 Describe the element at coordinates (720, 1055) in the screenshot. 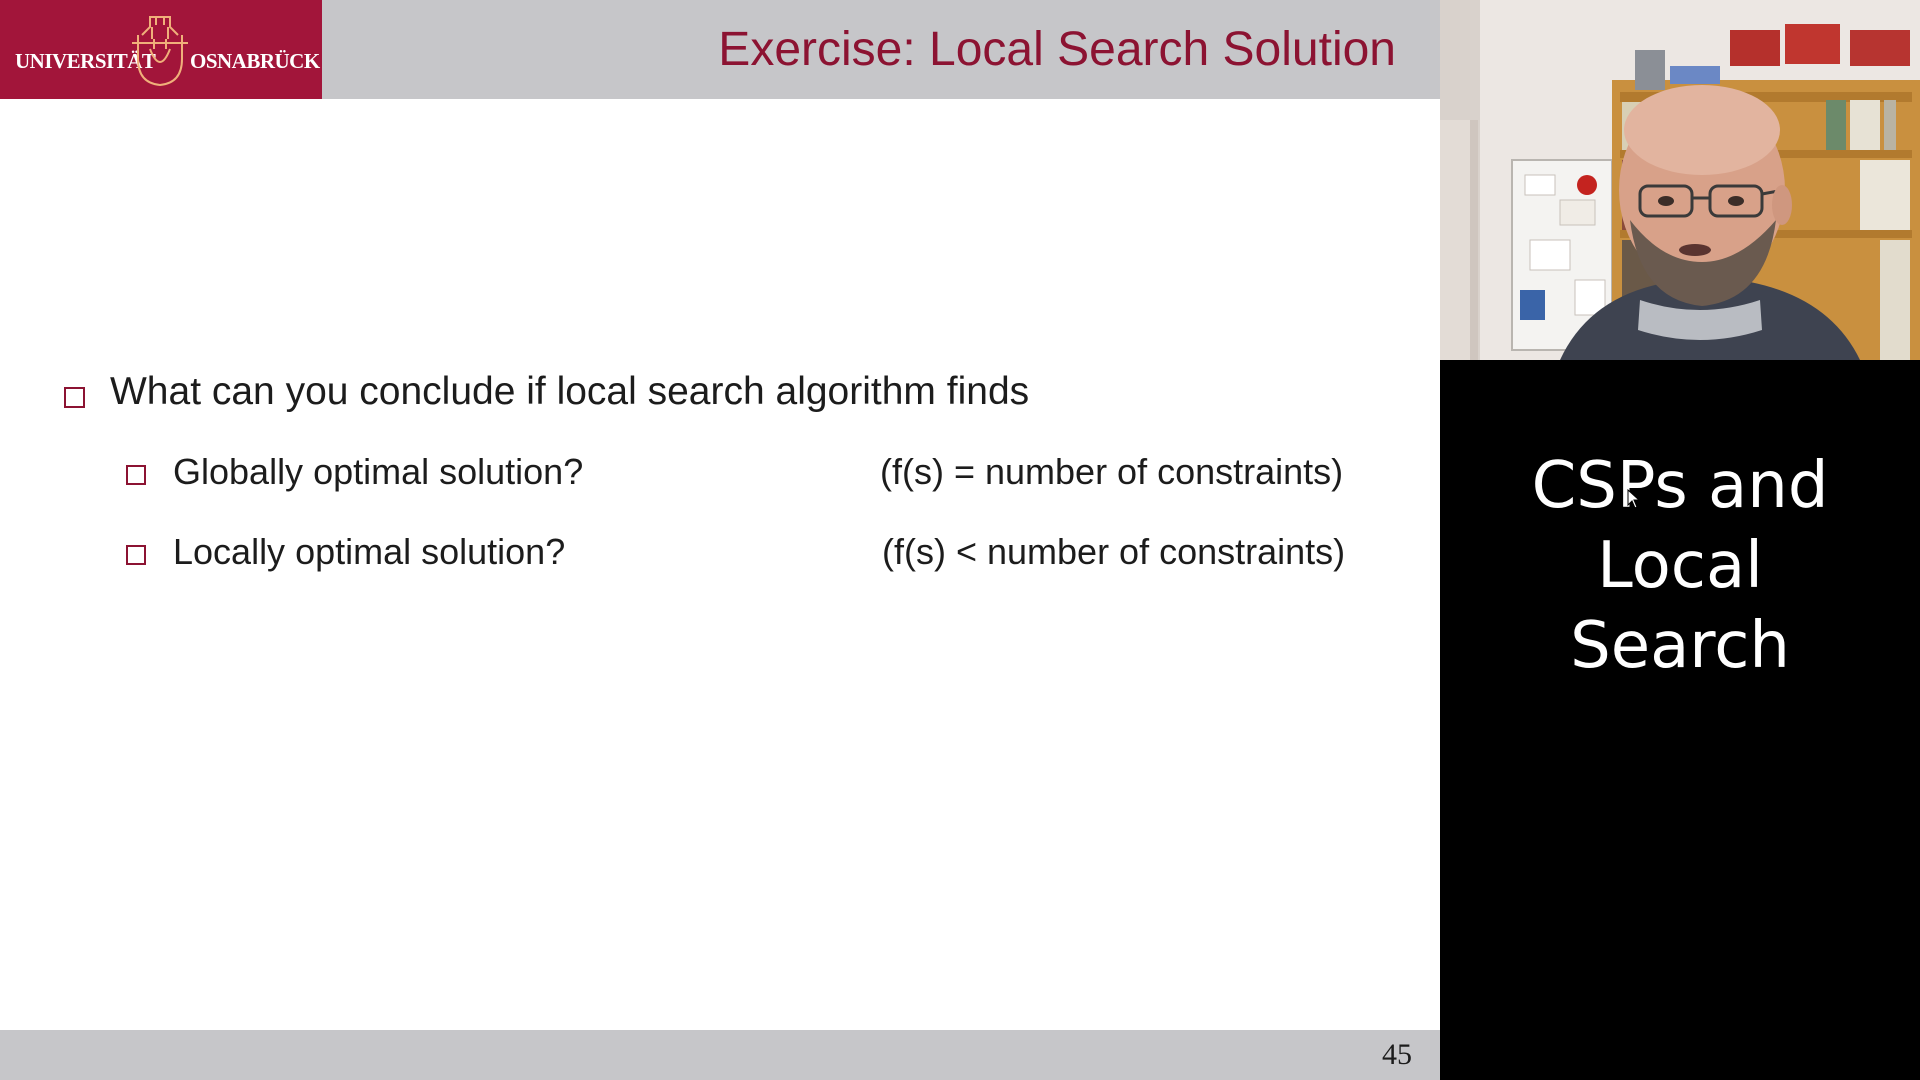

I see `slide-footer: 45` at that location.